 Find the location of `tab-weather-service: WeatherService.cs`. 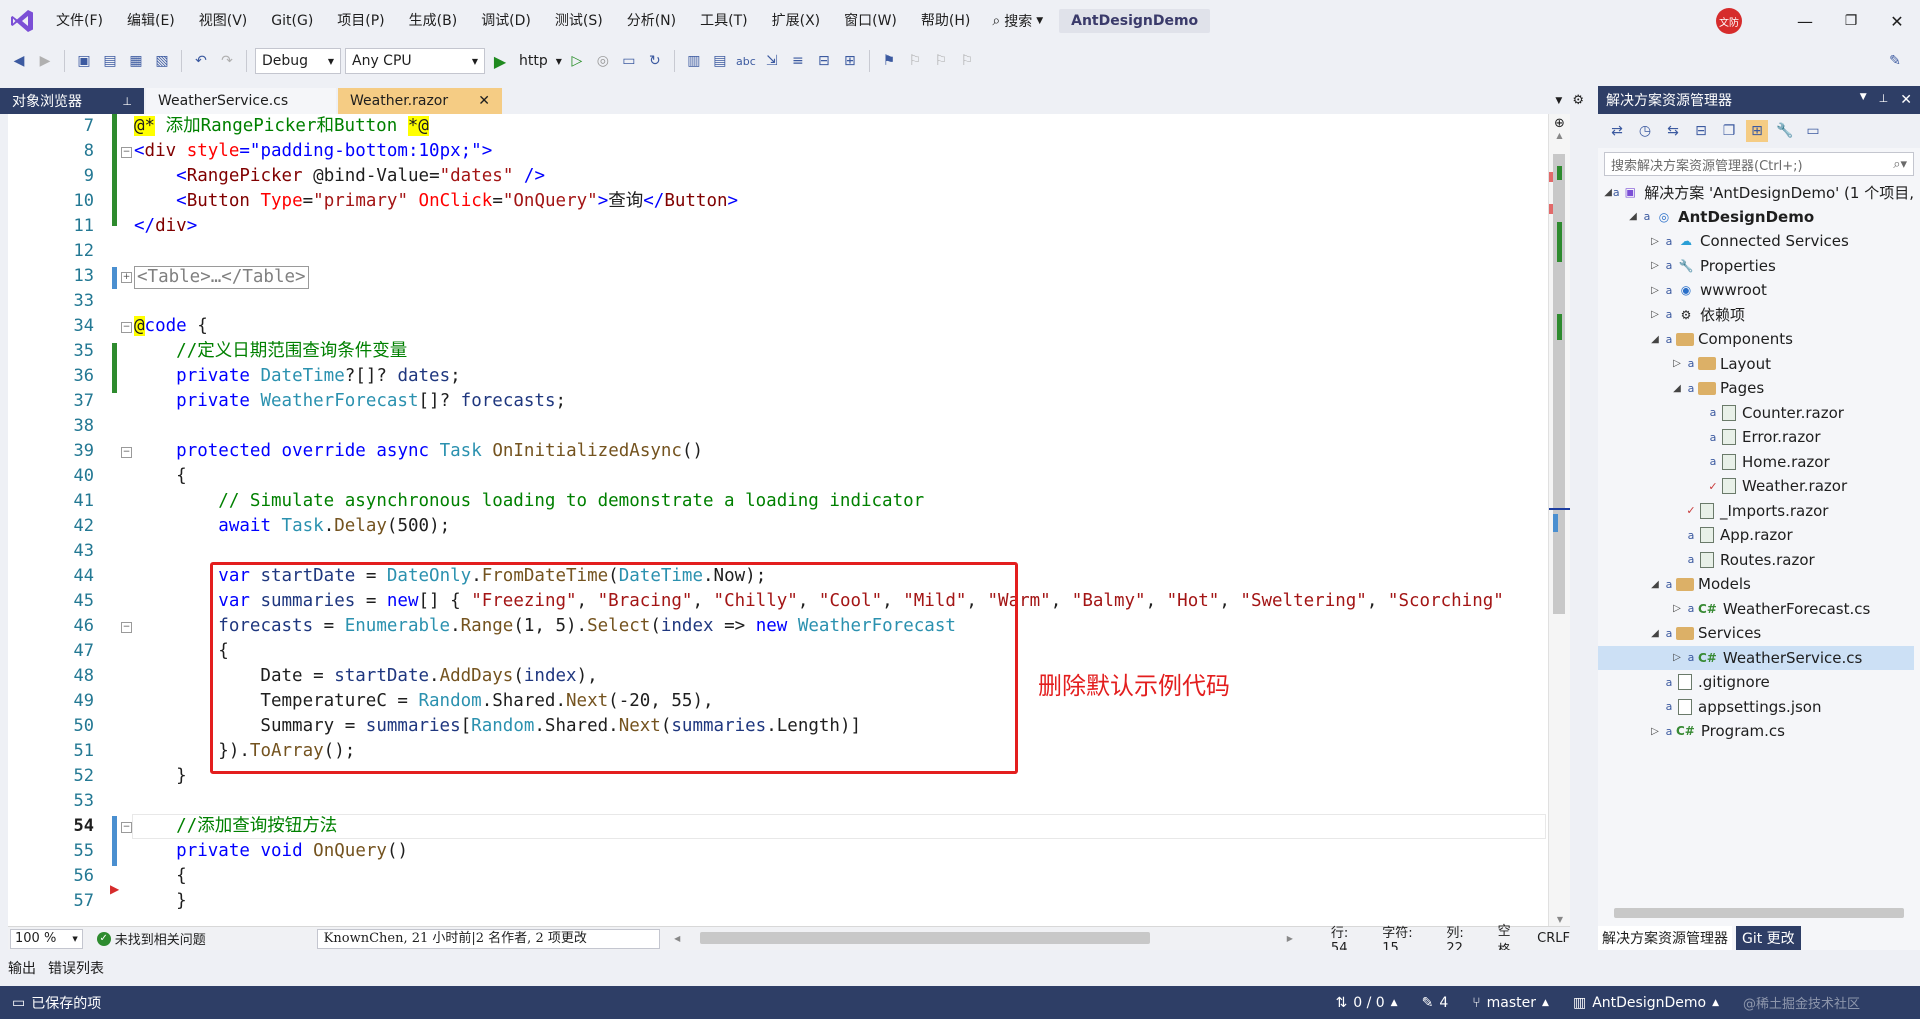

tab-weather-service: WeatherService.cs is located at coordinates (241, 101).